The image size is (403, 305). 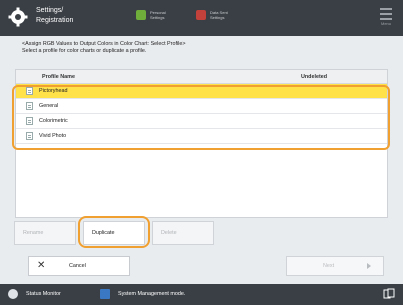 I want to click on column-header-profile-name: Profile Name, so click(x=58, y=77).